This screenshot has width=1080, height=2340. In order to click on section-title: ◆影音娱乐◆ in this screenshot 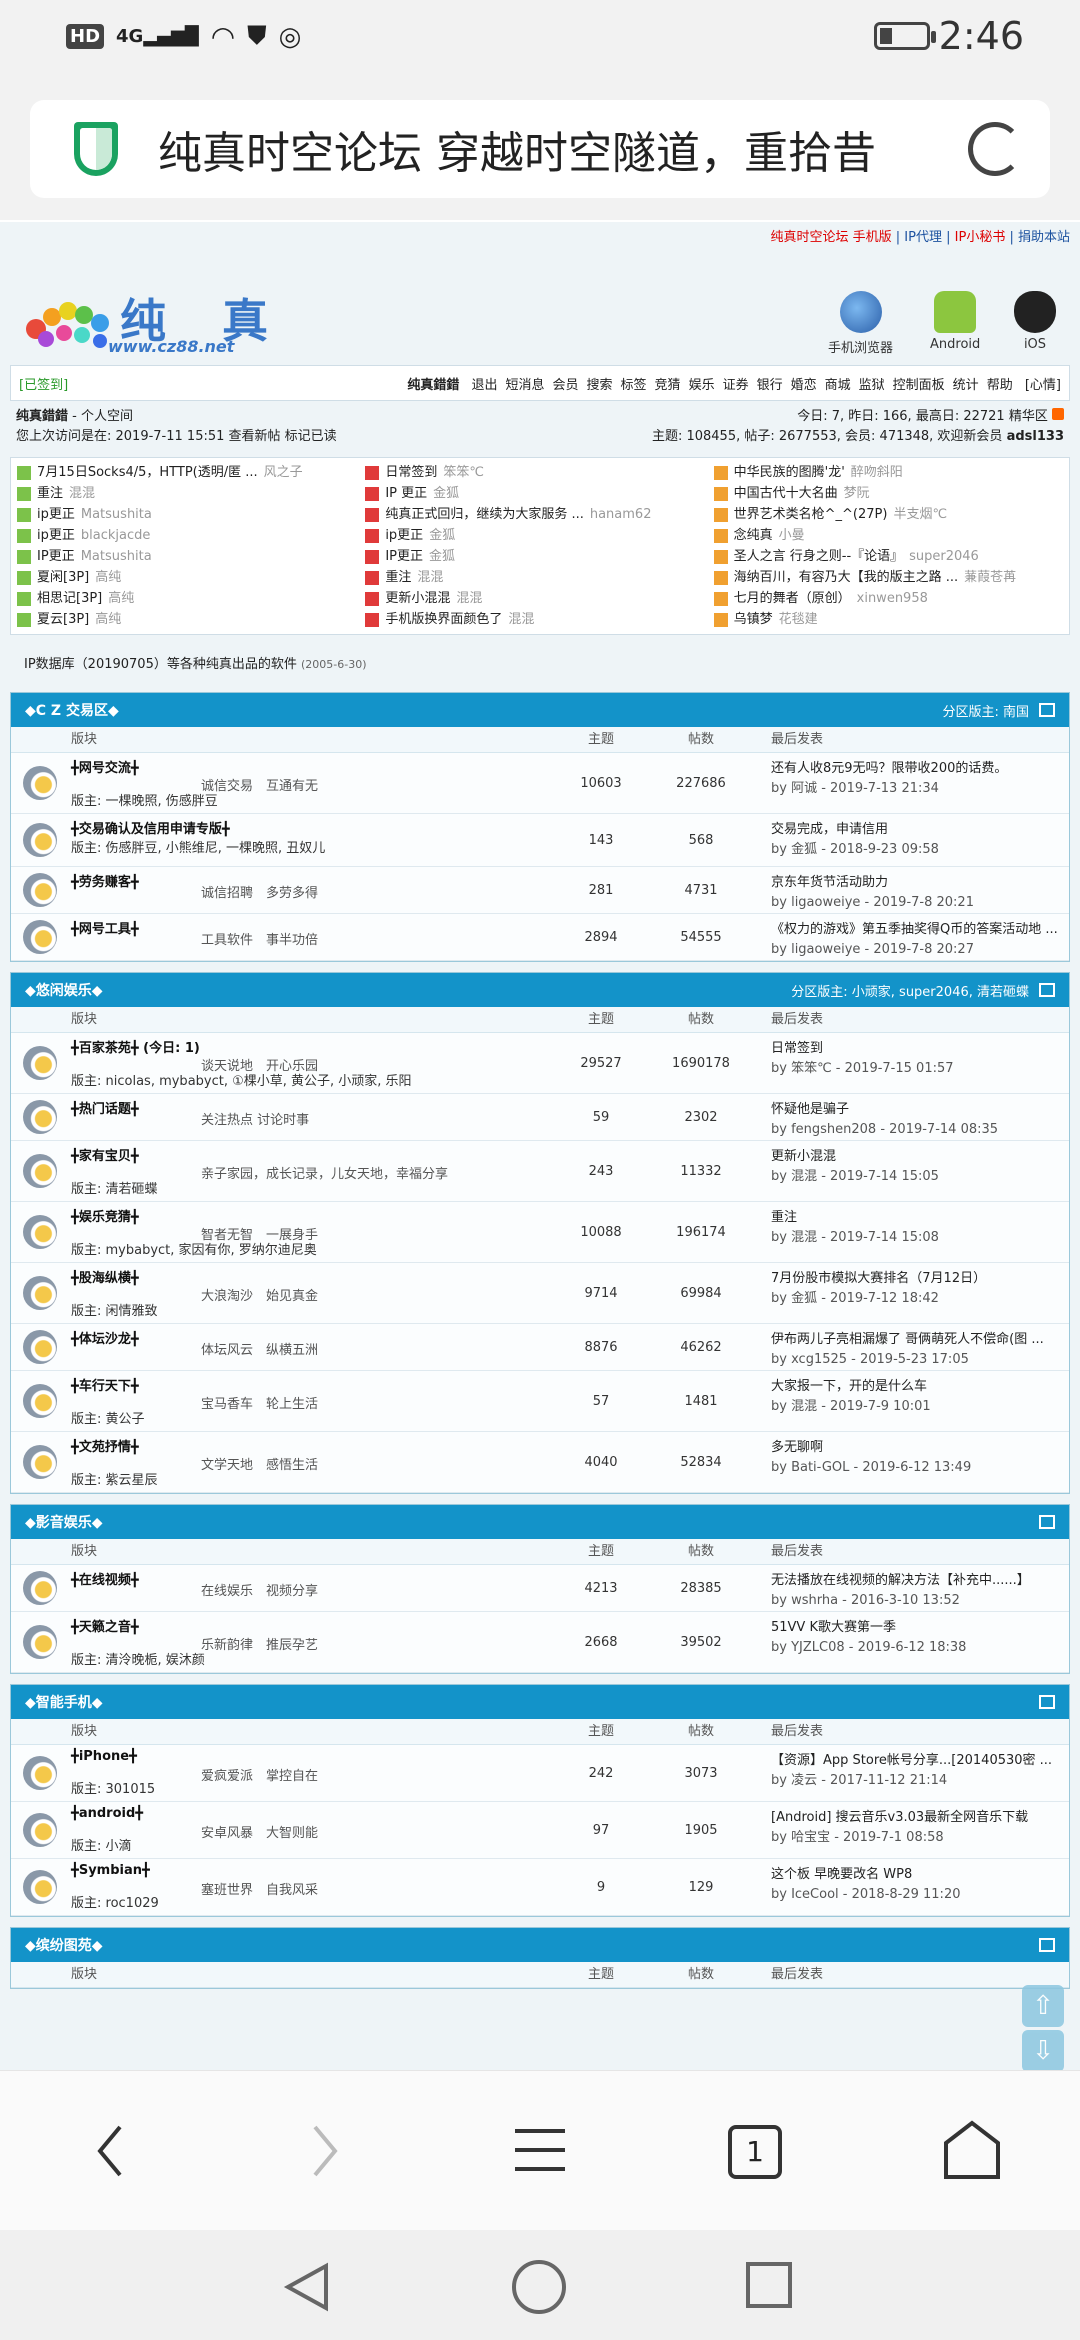, I will do `click(64, 1522)`.